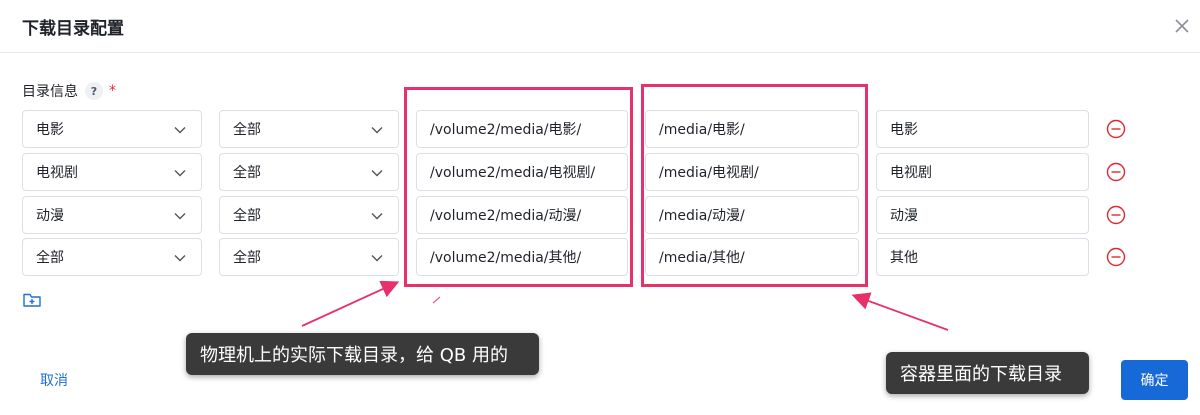 This screenshot has height=415, width=1200. What do you see at coordinates (354, 355) in the screenshot?
I see `left-callout-text: 物理机上的实际下载目录，给 QB 用的` at bounding box center [354, 355].